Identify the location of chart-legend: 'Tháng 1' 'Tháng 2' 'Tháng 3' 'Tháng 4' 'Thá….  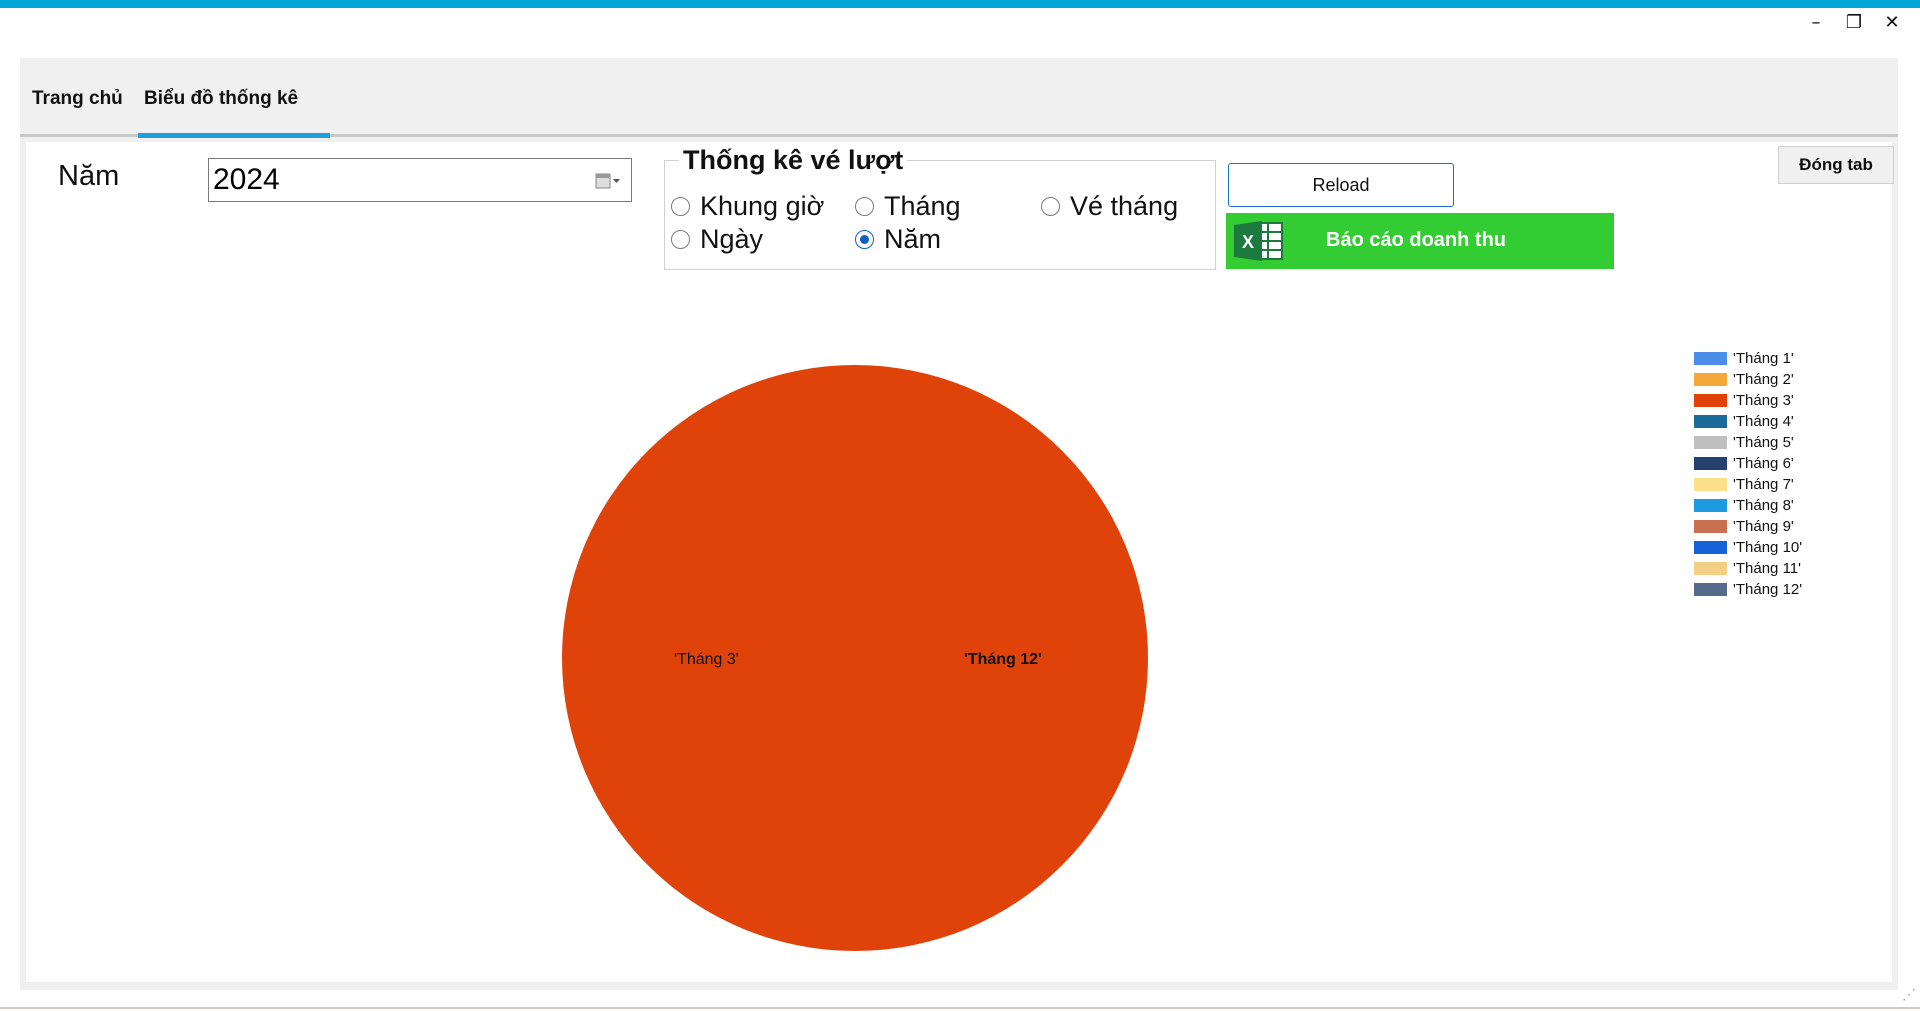
(1748, 474).